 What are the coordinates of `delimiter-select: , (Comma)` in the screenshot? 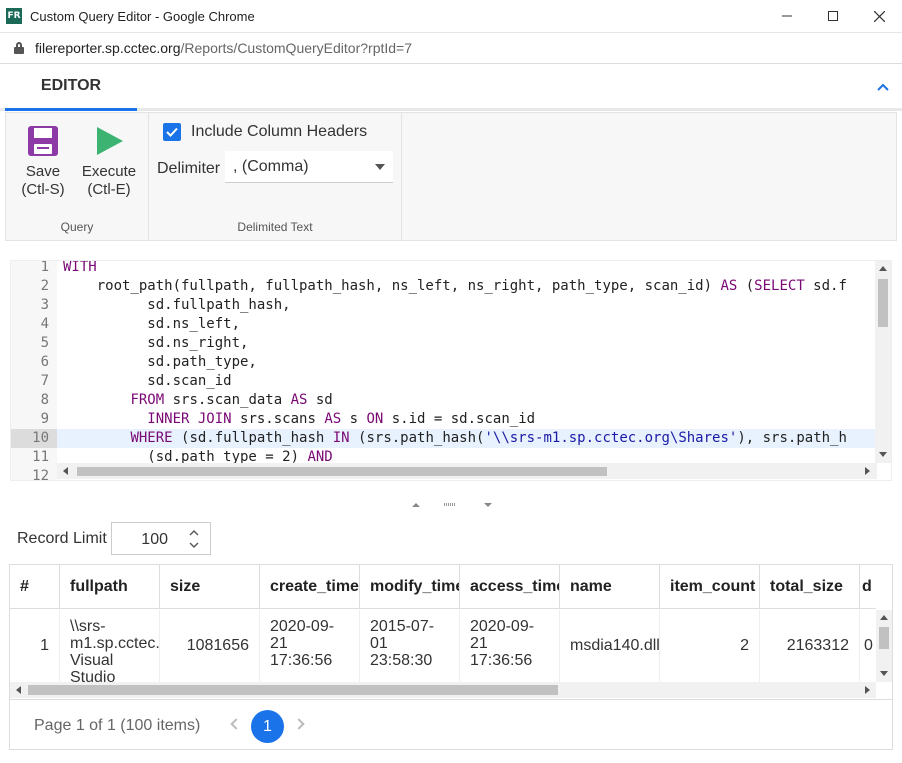 It's located at (309, 167).